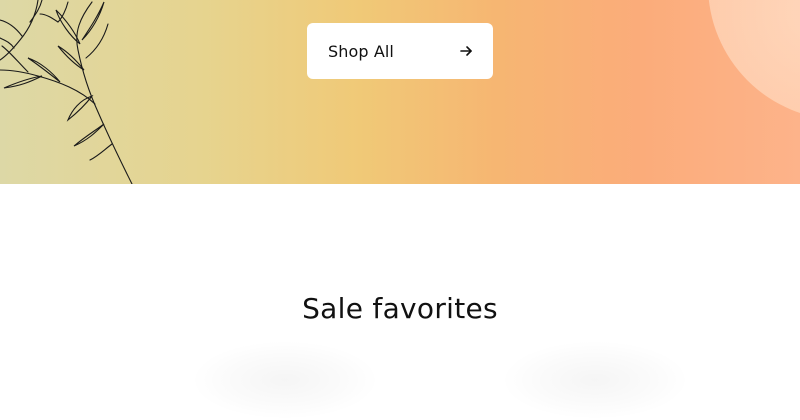 This screenshot has height=420, width=800. I want to click on decorative-circle, so click(754, 60).